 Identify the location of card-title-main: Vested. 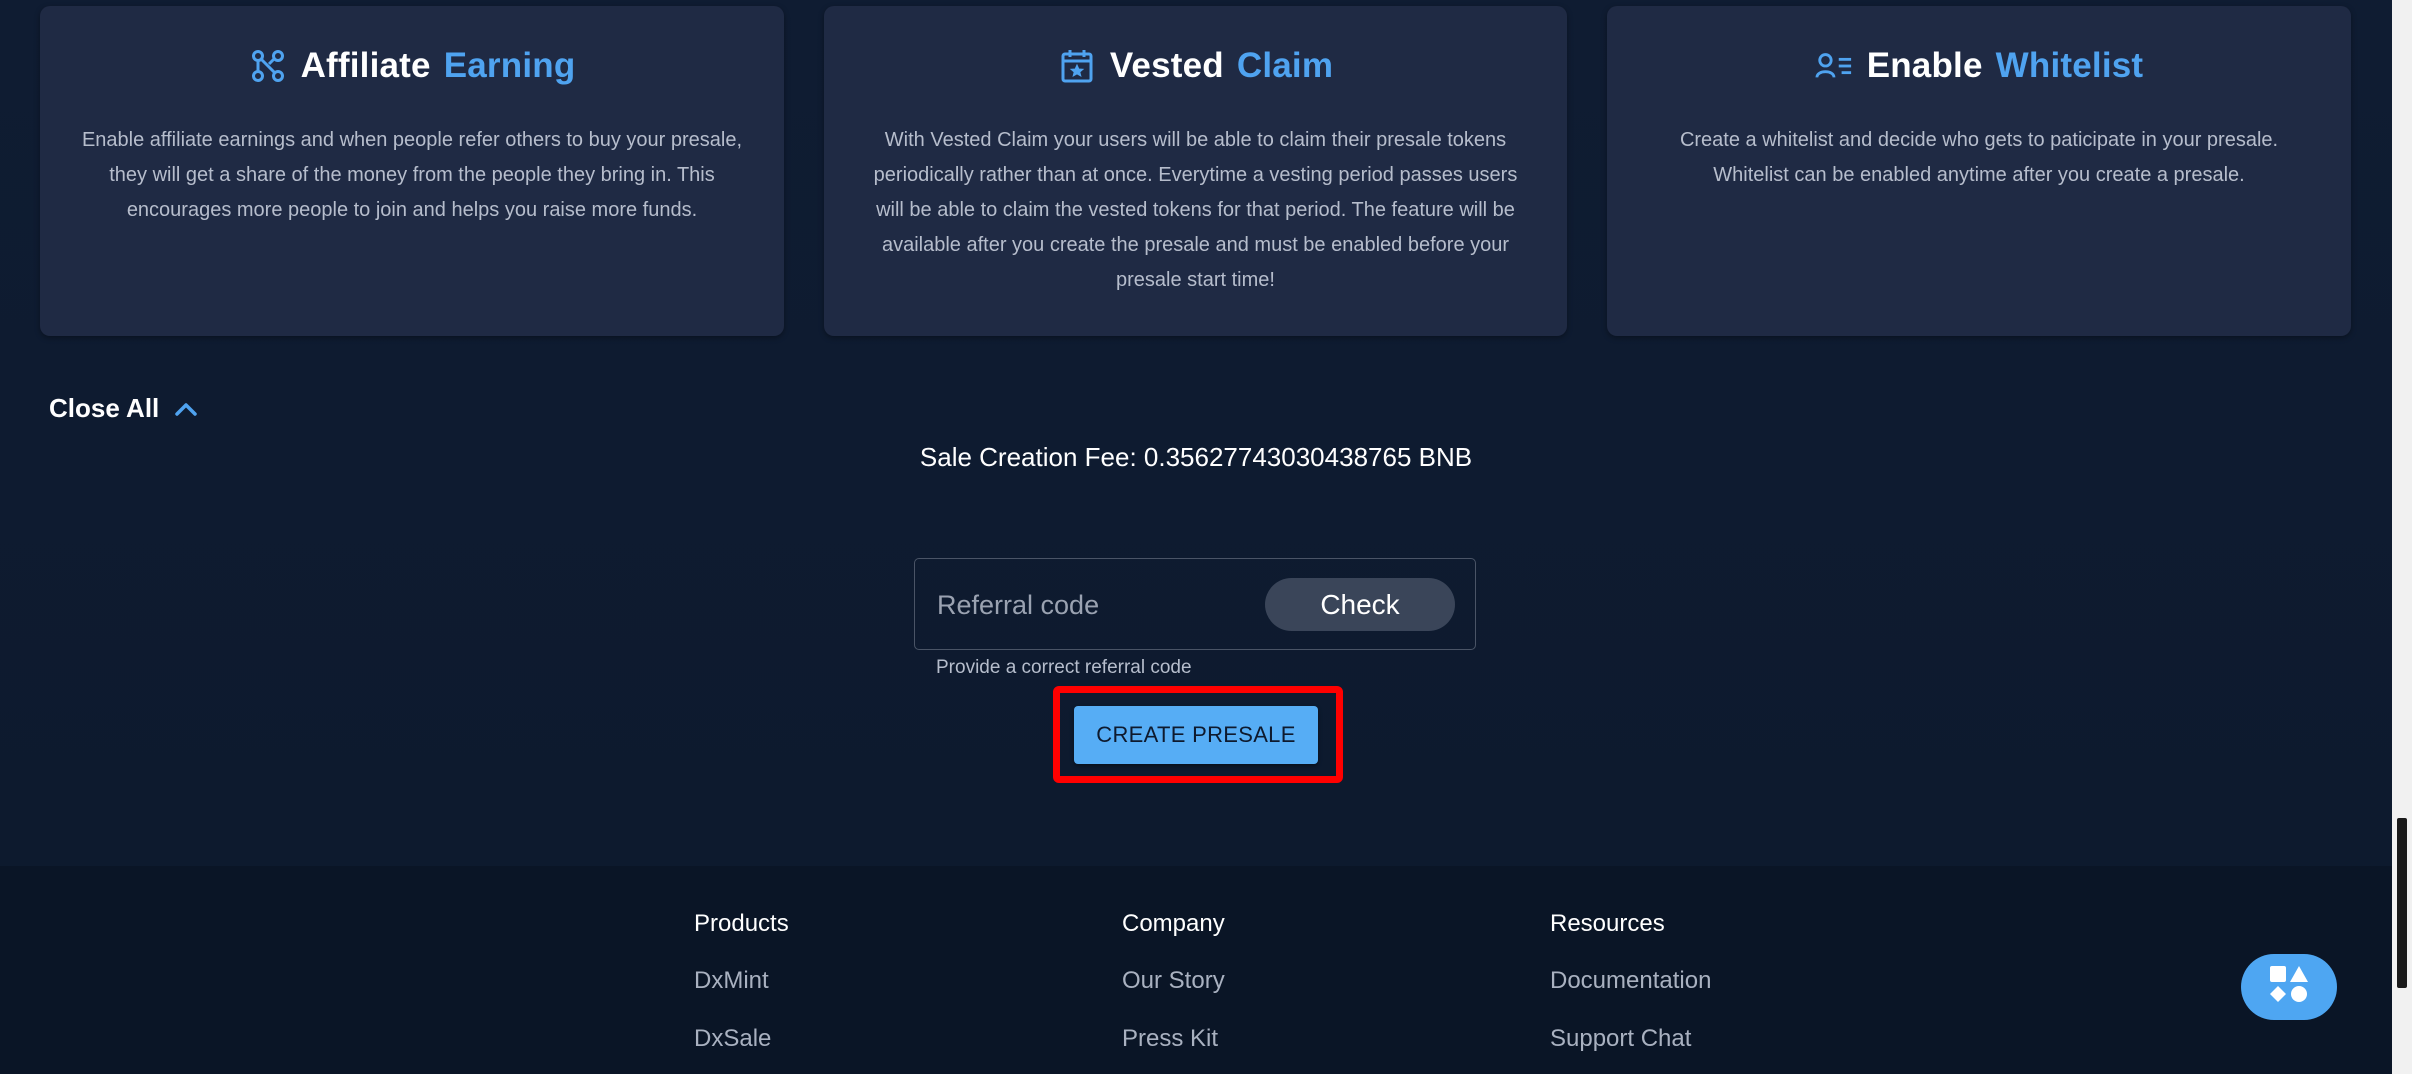
(1166, 65).